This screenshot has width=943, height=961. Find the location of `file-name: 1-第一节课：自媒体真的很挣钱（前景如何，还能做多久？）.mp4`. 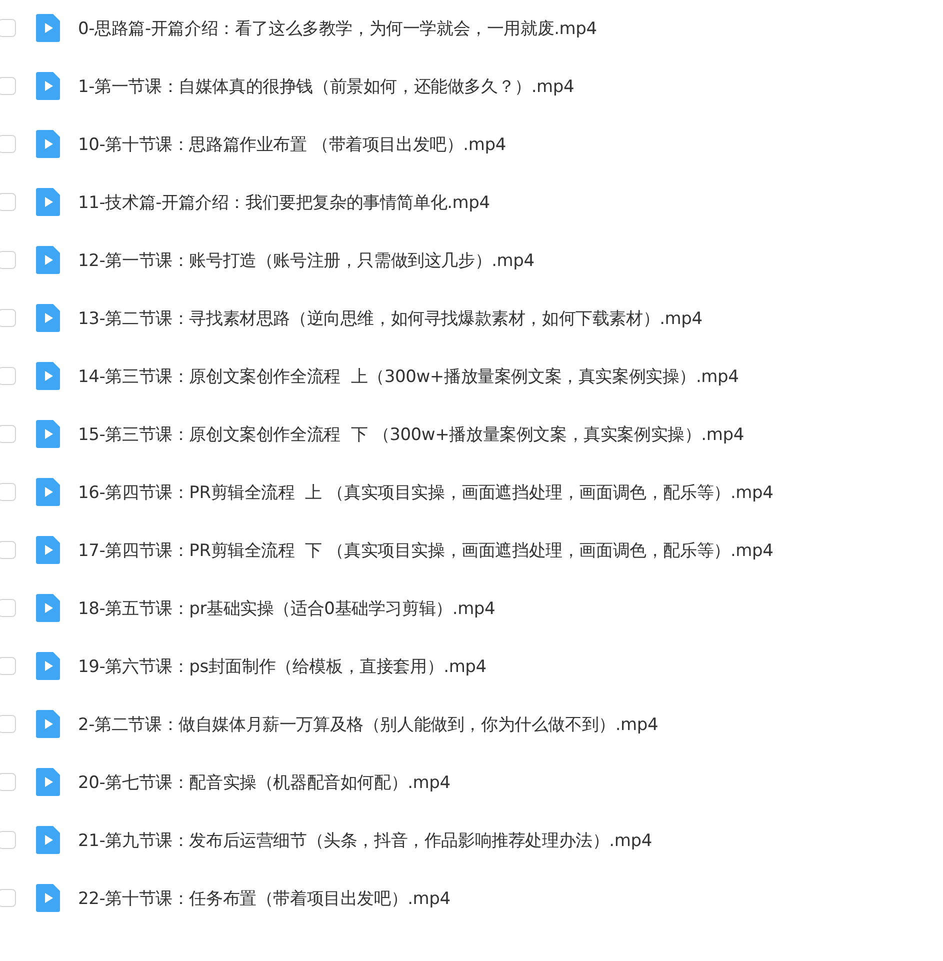

file-name: 1-第一节课：自媒体真的很挣钱（前景如何，还能做多久？）.mp4 is located at coordinates (326, 86).